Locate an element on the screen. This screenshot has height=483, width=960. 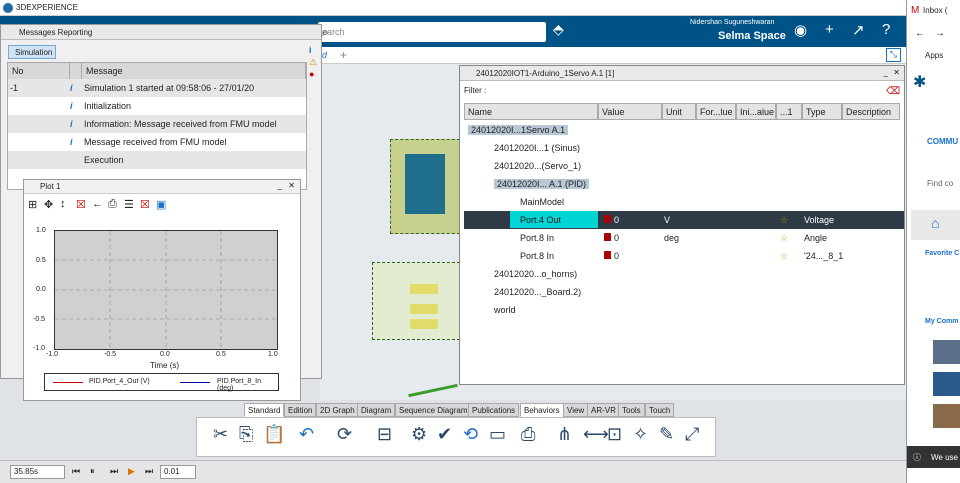
update-icon: ⟳ is located at coordinates (344, 434).